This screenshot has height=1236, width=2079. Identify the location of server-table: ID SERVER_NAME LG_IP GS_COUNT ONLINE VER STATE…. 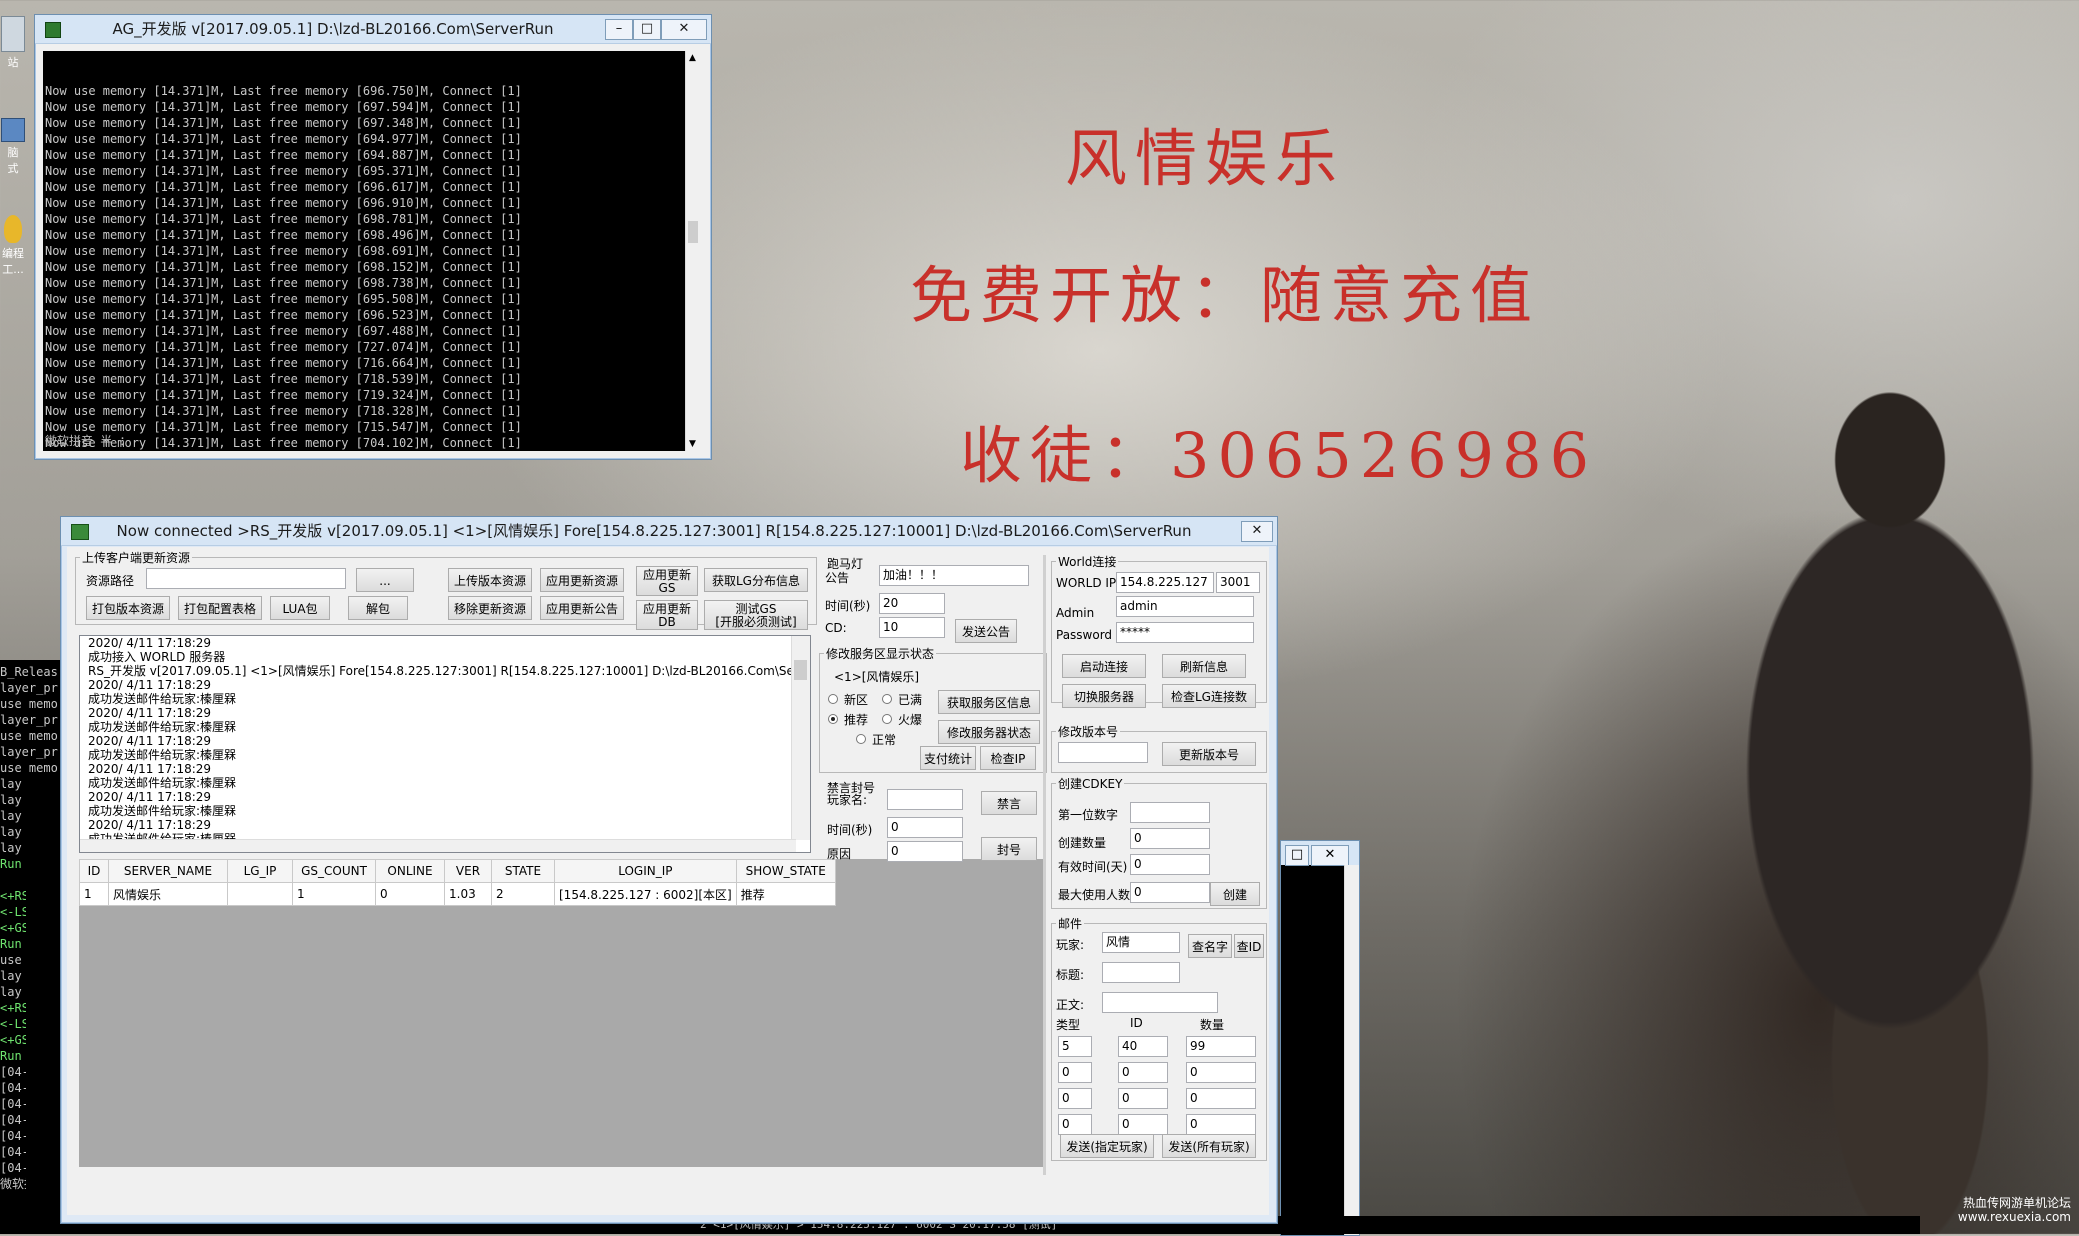
(457, 882).